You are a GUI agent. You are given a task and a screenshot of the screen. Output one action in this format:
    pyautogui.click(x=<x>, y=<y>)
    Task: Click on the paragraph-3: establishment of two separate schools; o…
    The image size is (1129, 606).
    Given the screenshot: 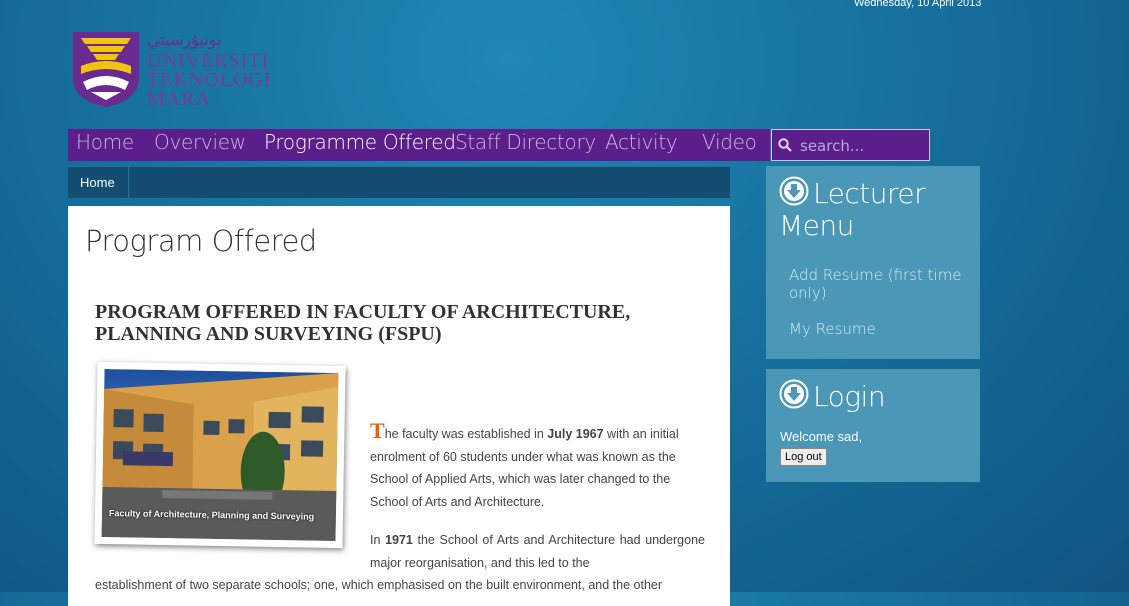 What is the action you would take?
    pyautogui.click(x=379, y=585)
    